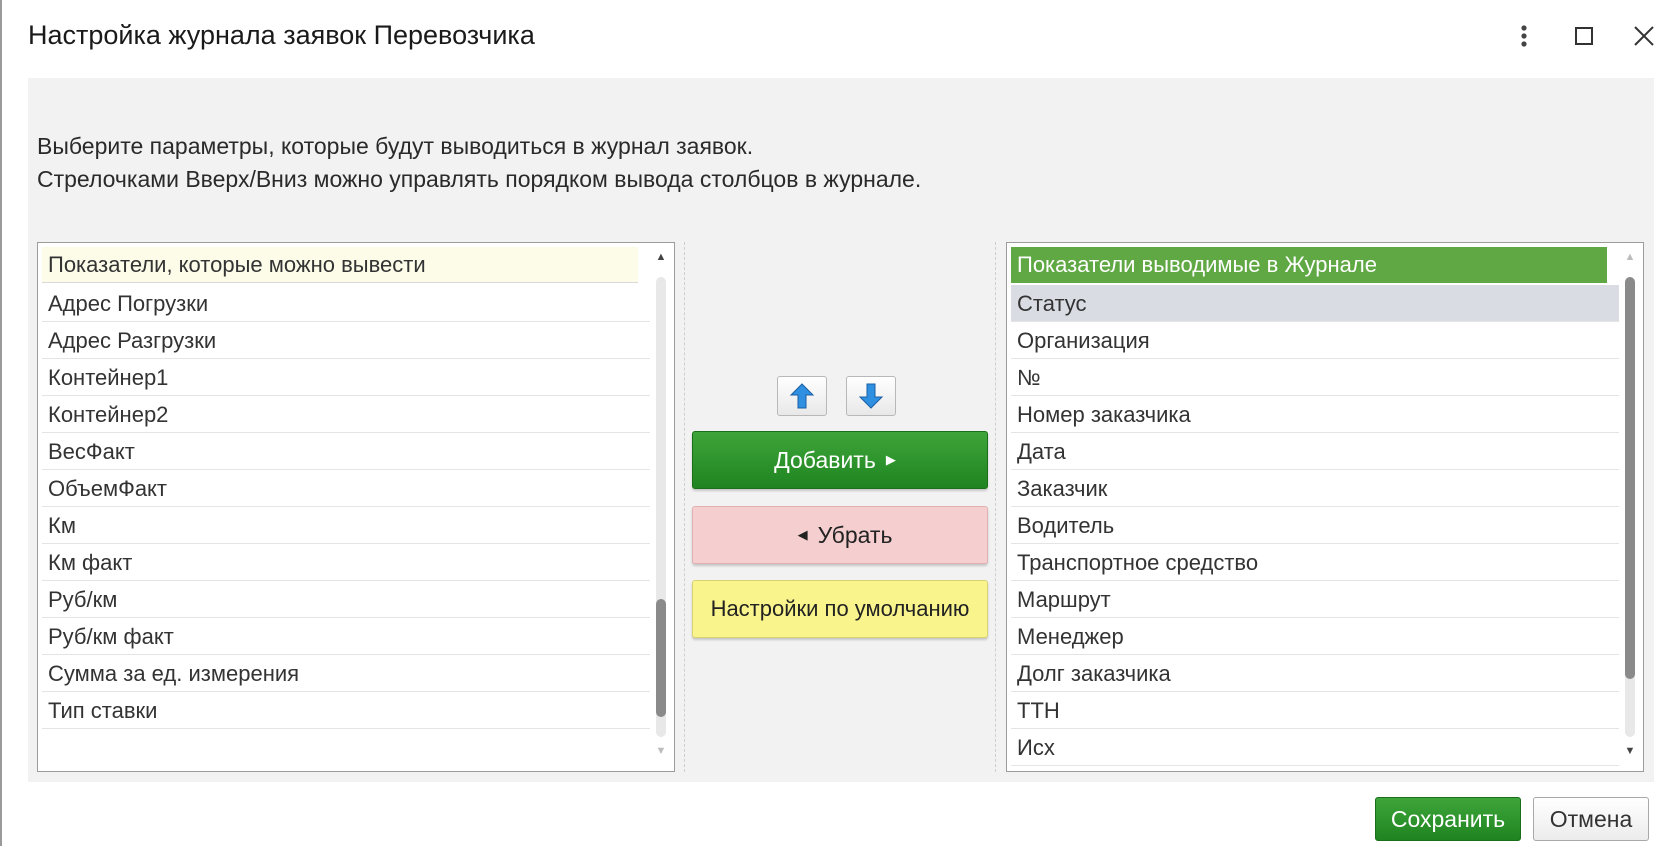 This screenshot has height=846, width=1680. I want to click on remove-button: ◀ Убрать, so click(840, 535).